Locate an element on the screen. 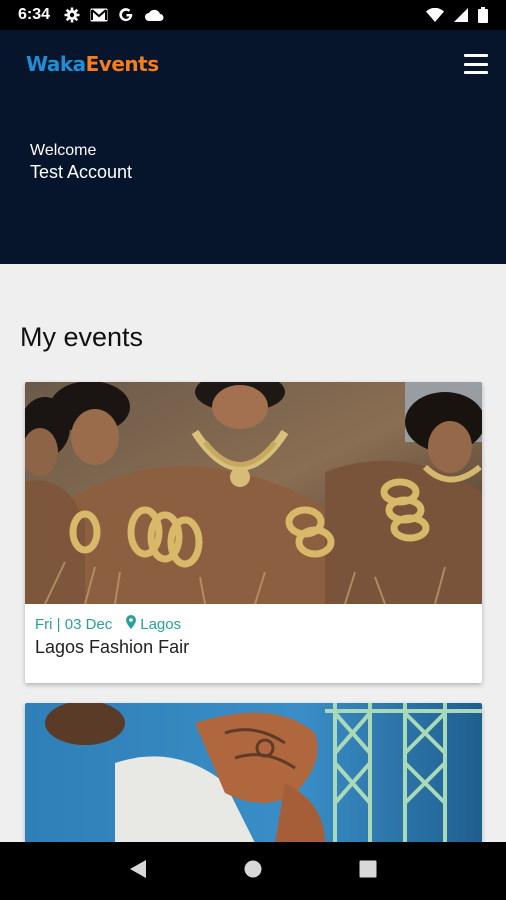 Image resolution: width=506 pixels, height=900 pixels. event-card is located at coordinates (253, 773).